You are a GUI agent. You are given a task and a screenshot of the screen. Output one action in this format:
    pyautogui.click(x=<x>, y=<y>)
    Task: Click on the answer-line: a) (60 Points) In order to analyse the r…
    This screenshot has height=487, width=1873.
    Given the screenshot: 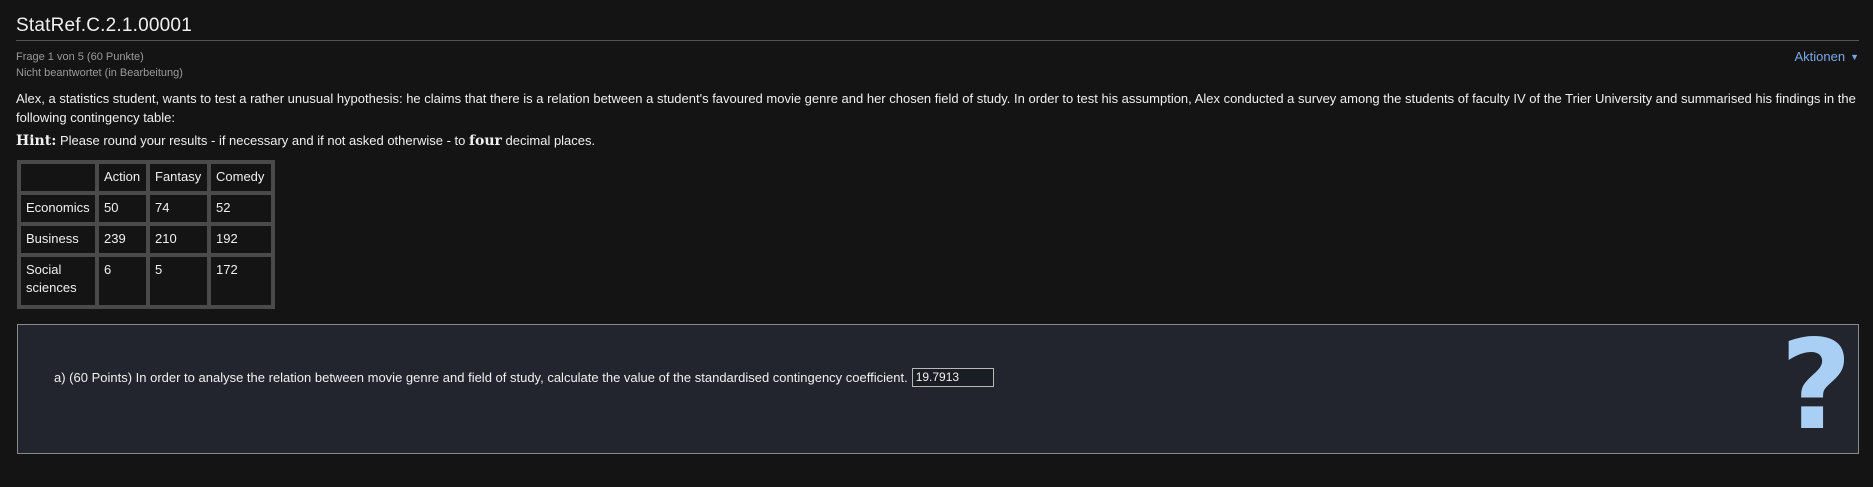 What is the action you would take?
    pyautogui.click(x=524, y=377)
    